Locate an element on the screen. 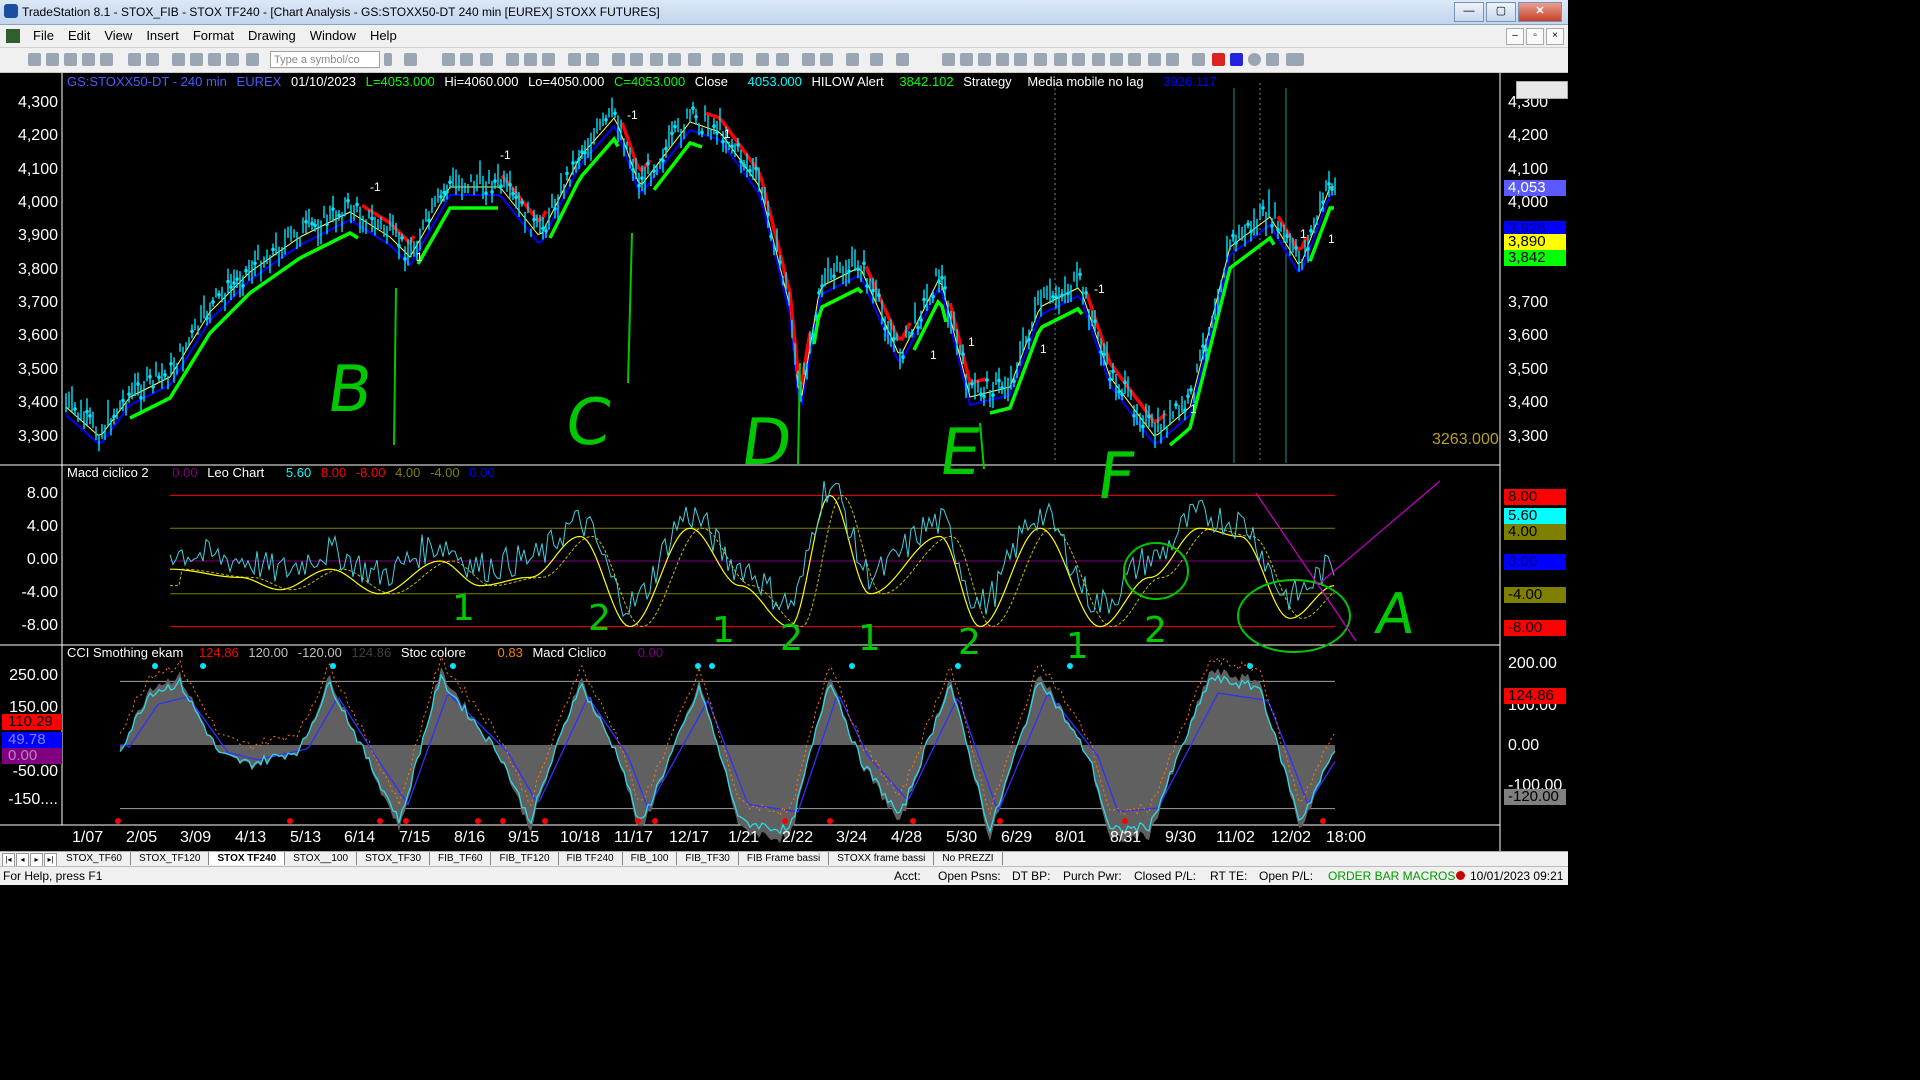 The image size is (1920, 1080). menu-window: Window is located at coordinates (333, 35).